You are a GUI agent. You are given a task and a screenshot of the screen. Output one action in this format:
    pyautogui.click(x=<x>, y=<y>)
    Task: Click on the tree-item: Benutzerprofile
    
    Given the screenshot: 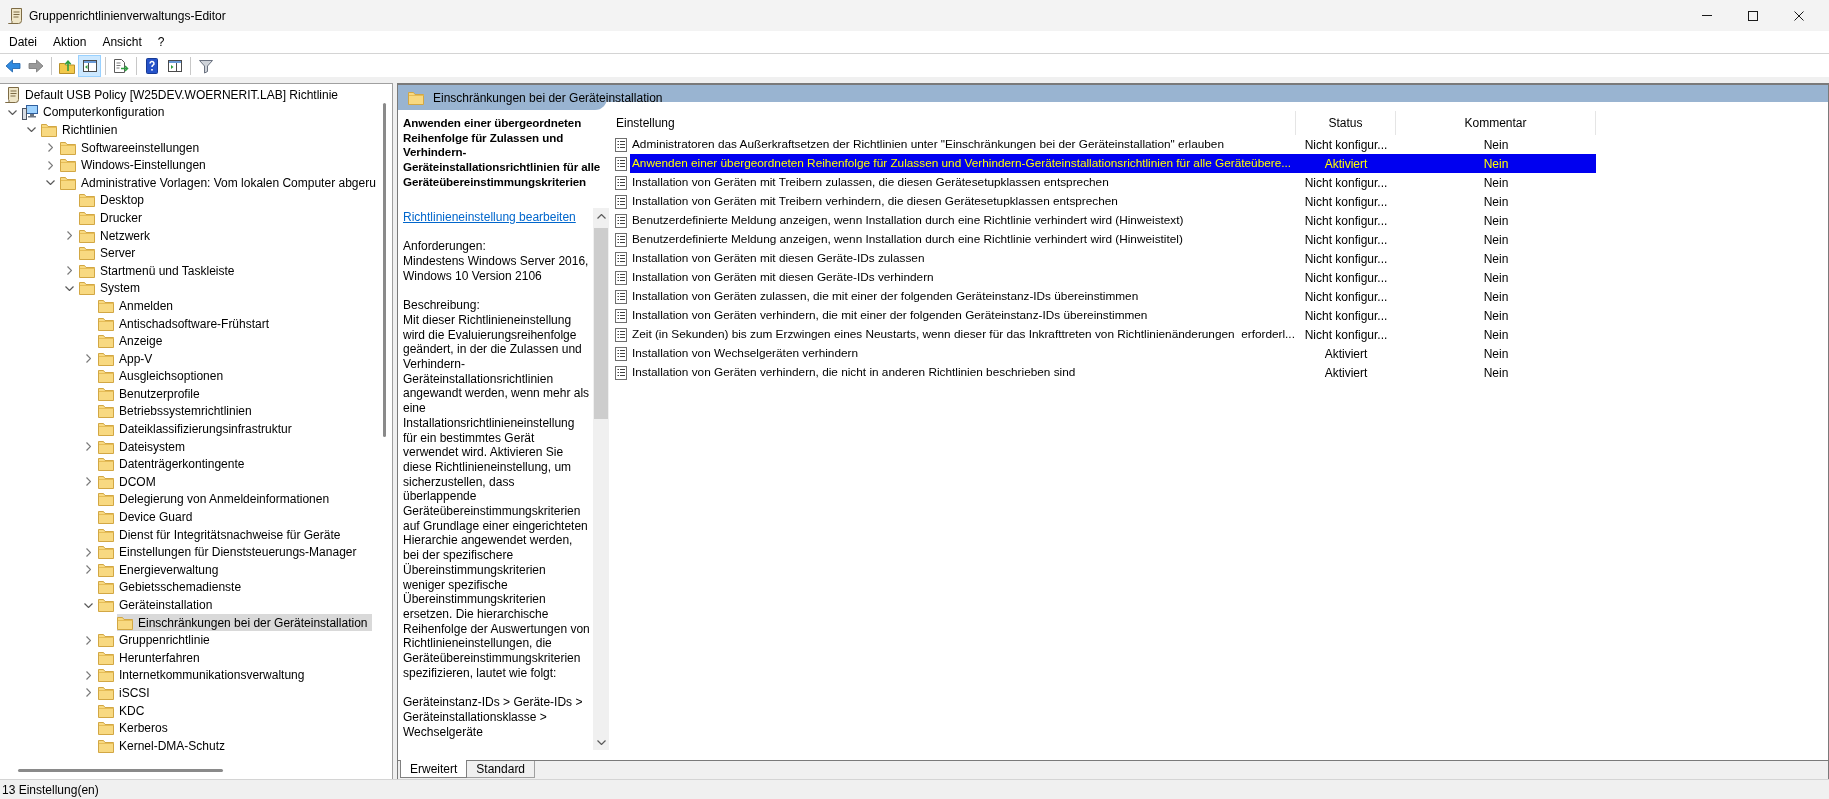 What is the action you would take?
    pyautogui.click(x=151, y=394)
    